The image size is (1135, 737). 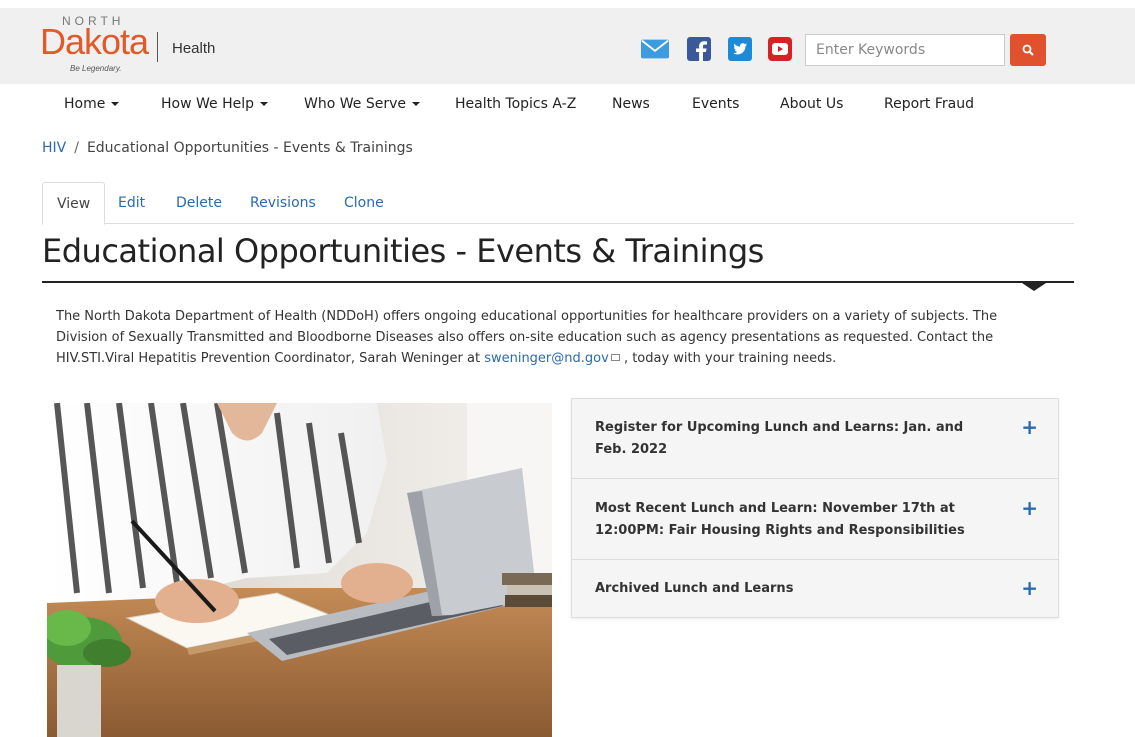 I want to click on external-link-icon, so click(x=615, y=357).